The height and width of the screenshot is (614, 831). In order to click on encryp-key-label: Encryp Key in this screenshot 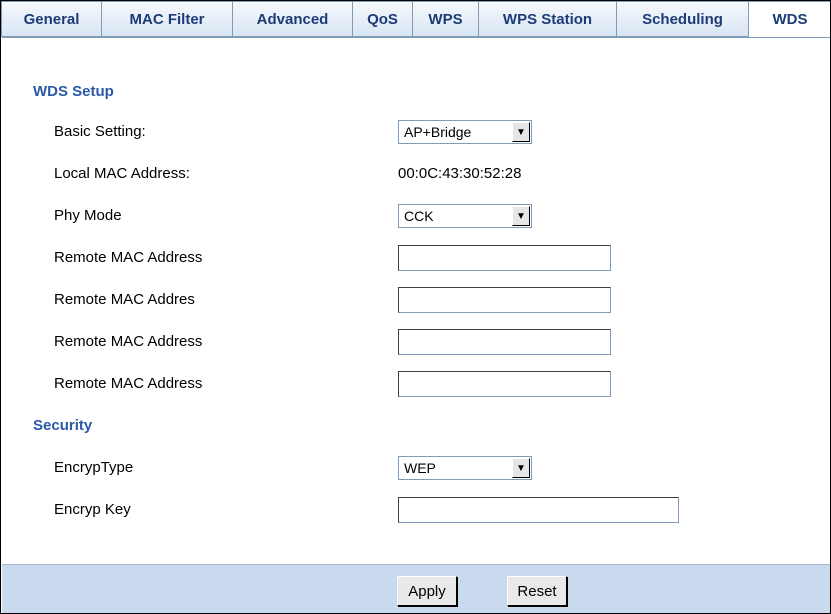, I will do `click(92, 509)`.